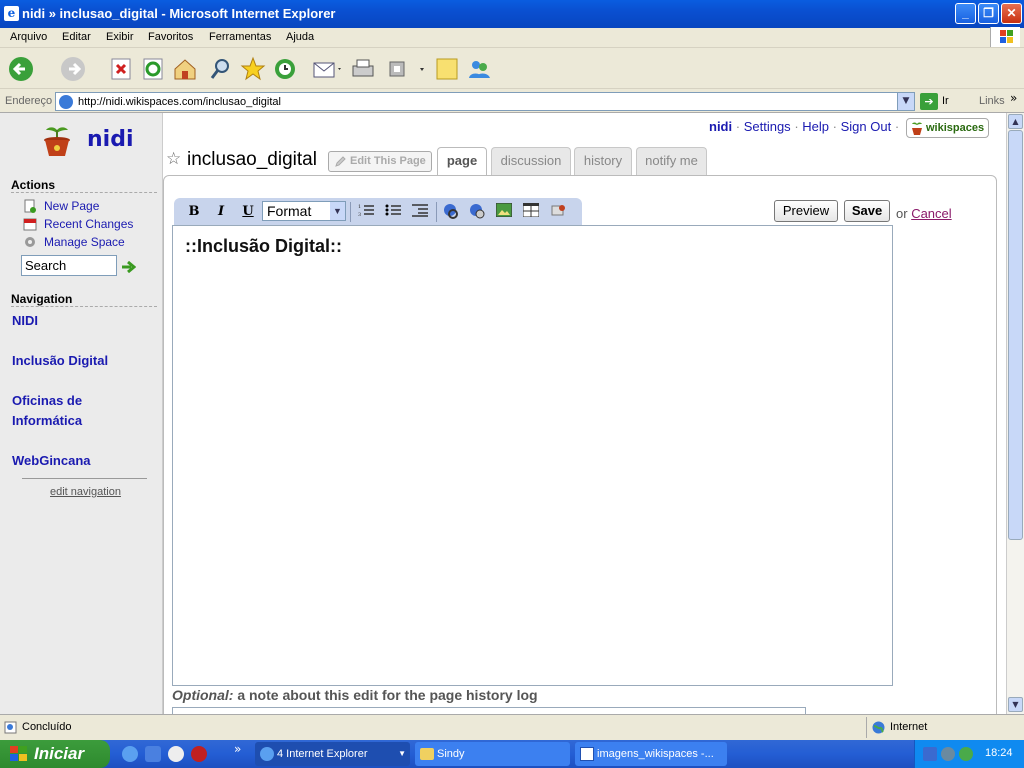 This screenshot has width=1024, height=768. Describe the element at coordinates (10, 727) in the screenshot. I see `page-done-icon` at that location.